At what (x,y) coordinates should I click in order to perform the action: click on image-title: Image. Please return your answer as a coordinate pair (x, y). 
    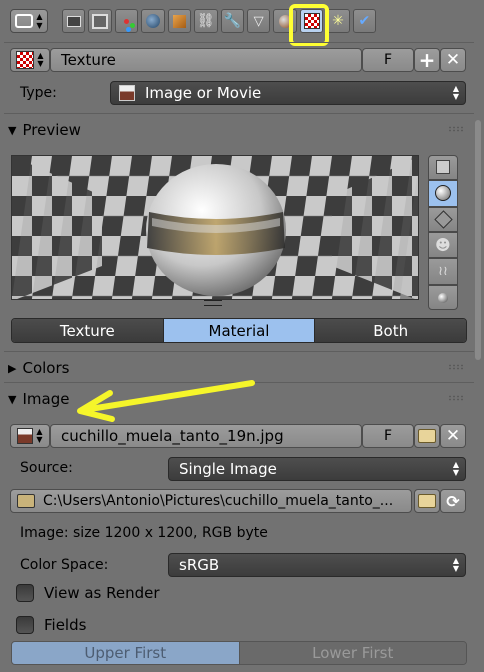
    Looking at the image, I should click on (46, 399).